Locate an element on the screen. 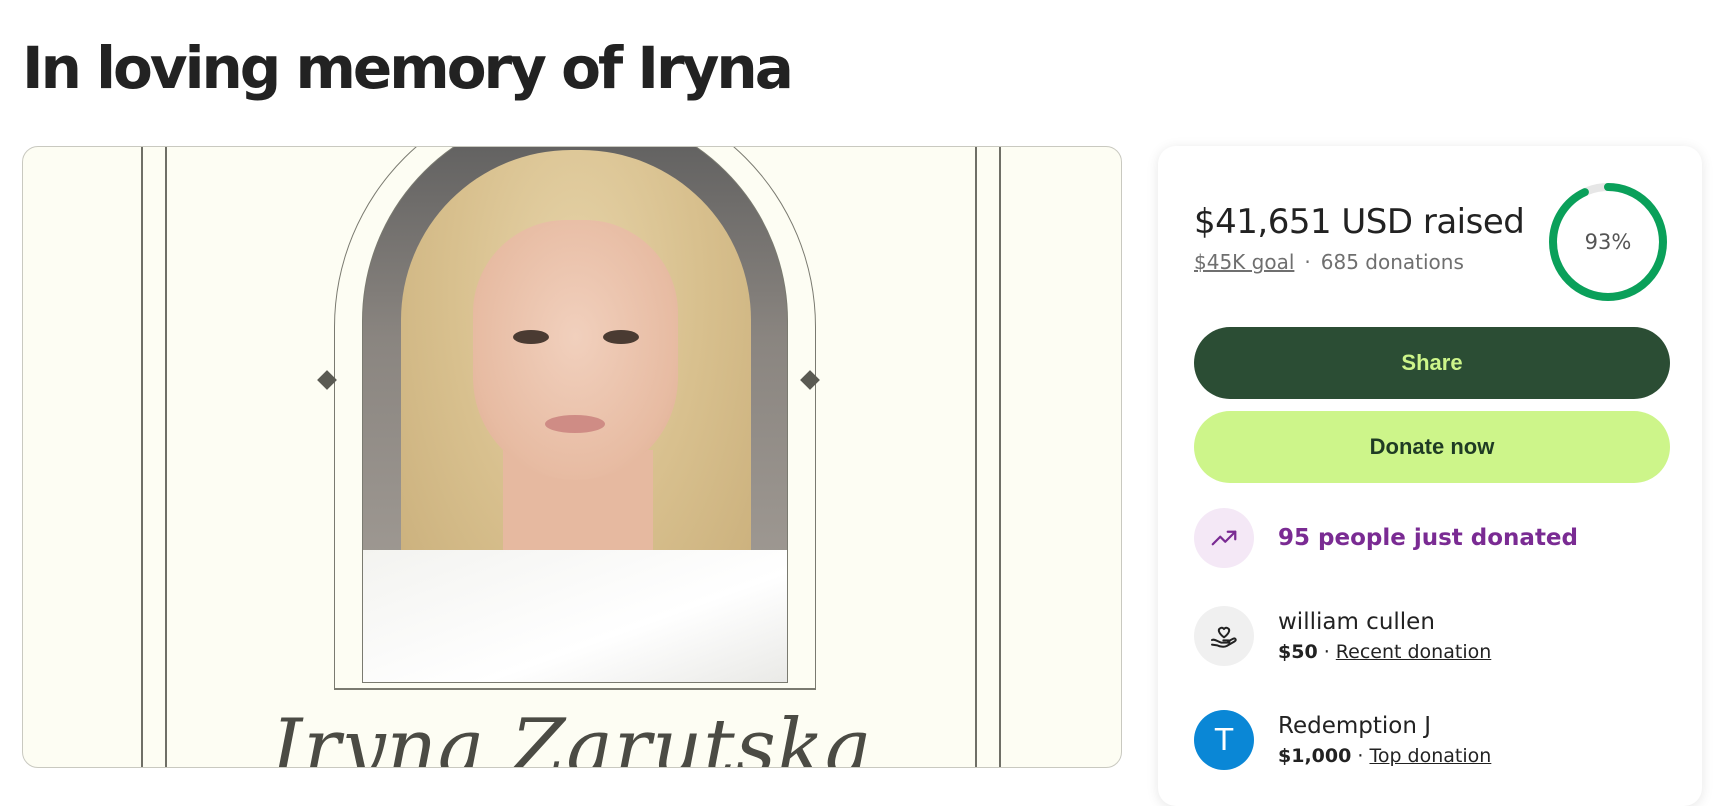 This screenshot has height=806, width=1726. donor-item: T Redemption J $1,000 · Top donation is located at coordinates (1342, 740).